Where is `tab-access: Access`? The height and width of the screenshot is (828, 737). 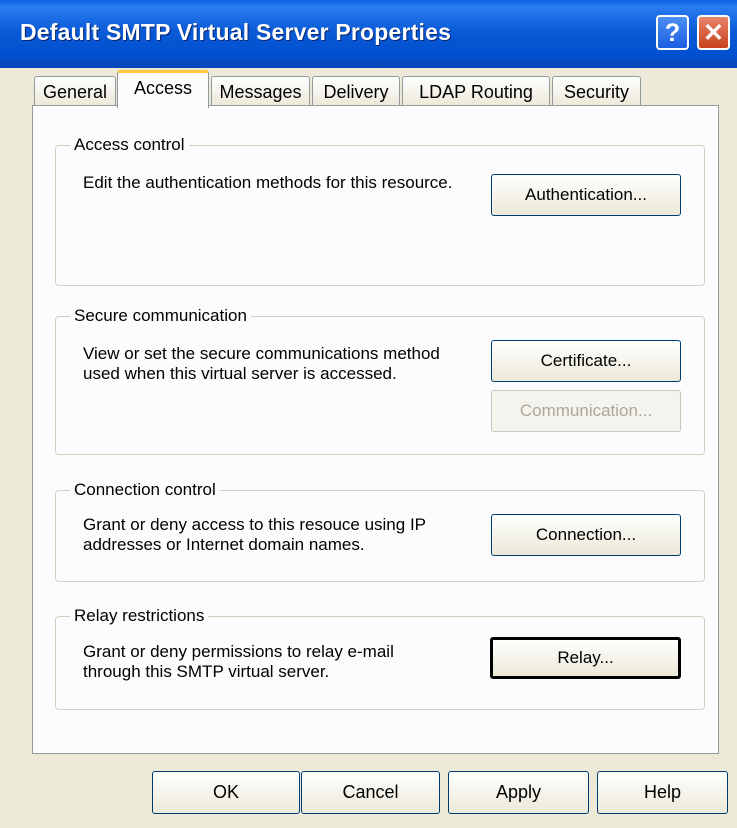 tab-access: Access is located at coordinates (163, 89).